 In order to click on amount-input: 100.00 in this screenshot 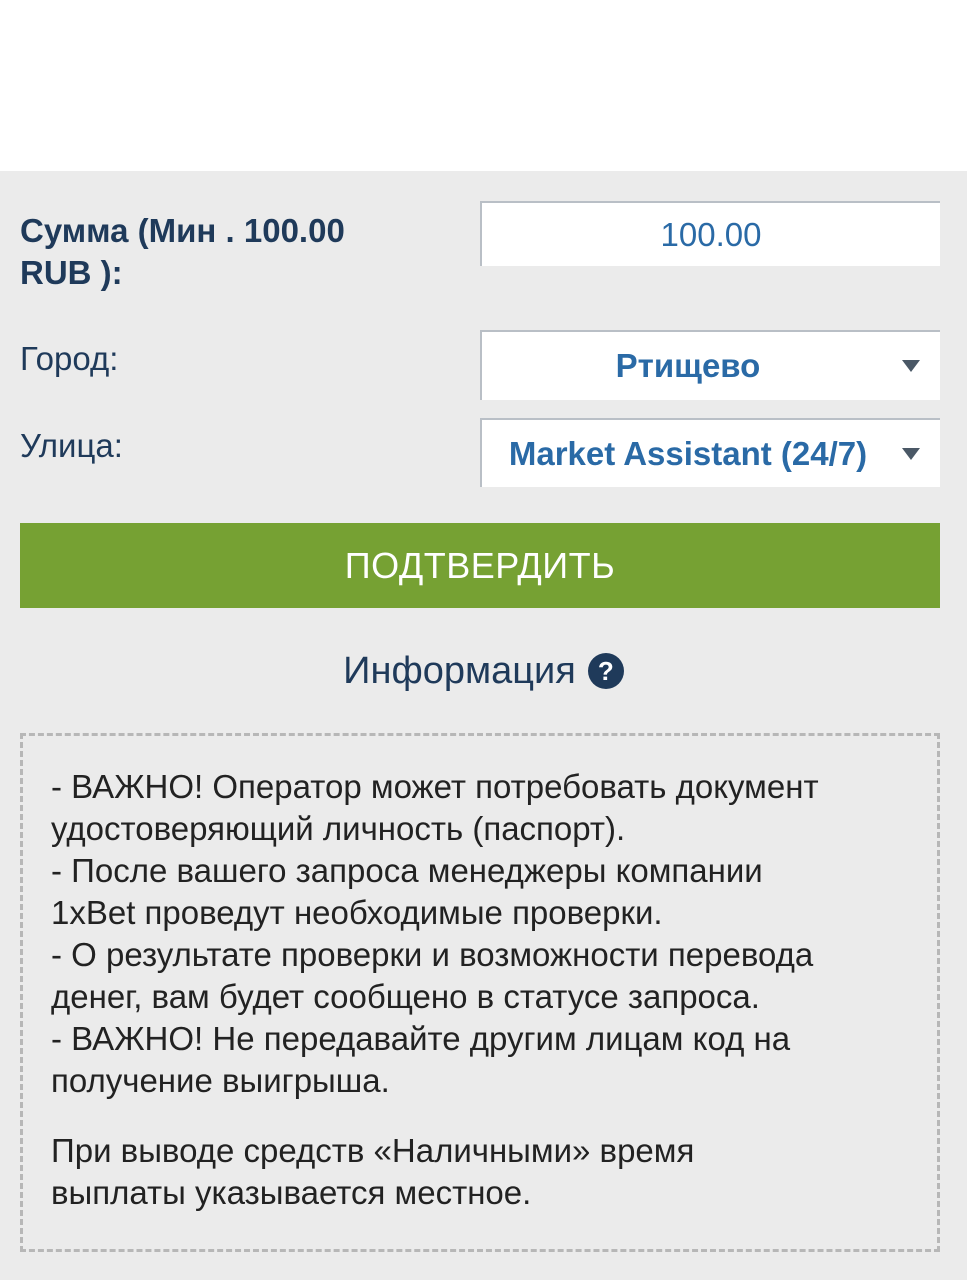, I will do `click(710, 233)`.